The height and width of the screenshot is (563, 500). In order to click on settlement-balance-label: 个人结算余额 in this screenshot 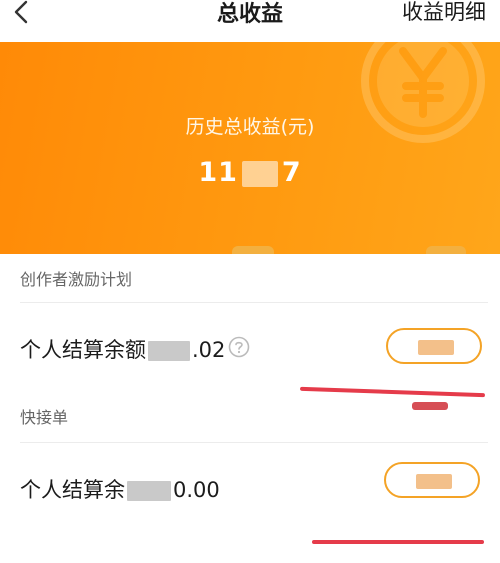, I will do `click(83, 350)`.